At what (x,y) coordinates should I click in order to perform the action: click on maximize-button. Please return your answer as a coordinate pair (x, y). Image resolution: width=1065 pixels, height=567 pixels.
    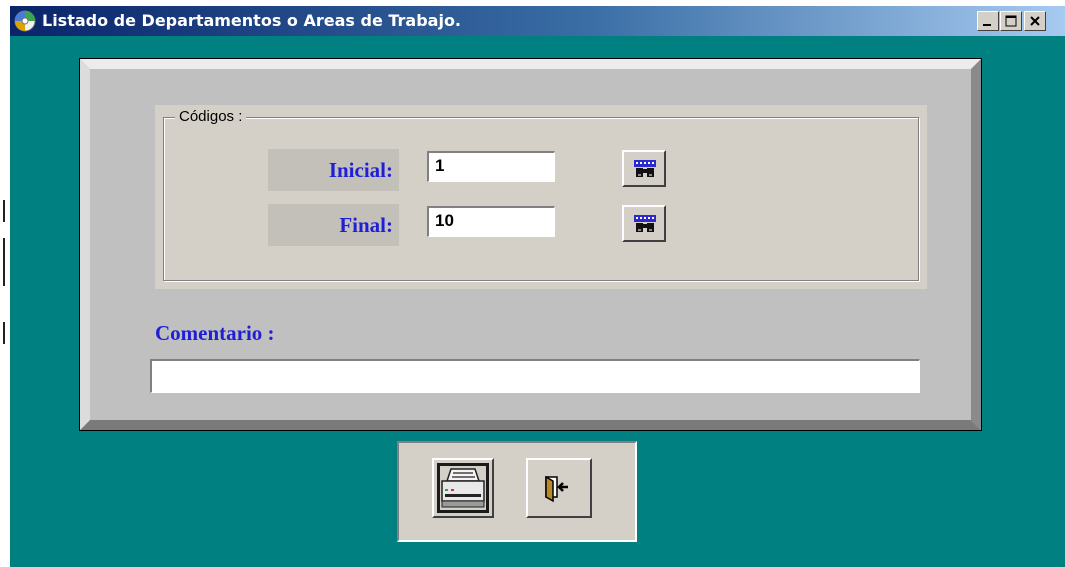
    Looking at the image, I should click on (1011, 21).